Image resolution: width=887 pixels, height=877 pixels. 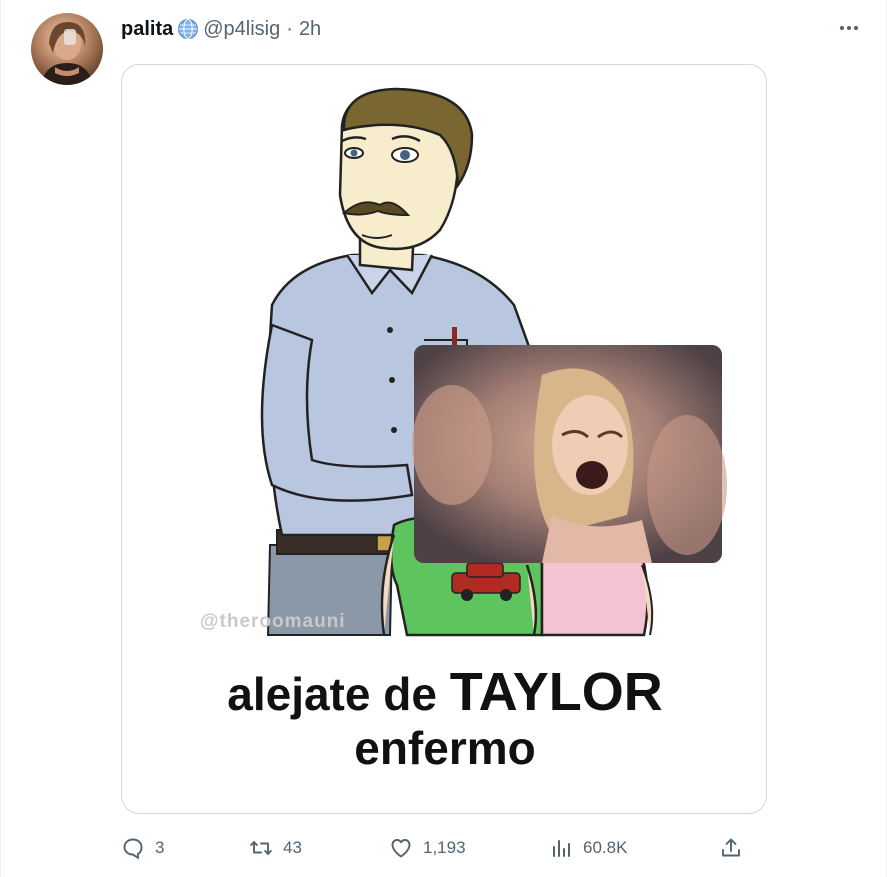 What do you see at coordinates (401, 848) in the screenshot?
I see `heart-icon` at bounding box center [401, 848].